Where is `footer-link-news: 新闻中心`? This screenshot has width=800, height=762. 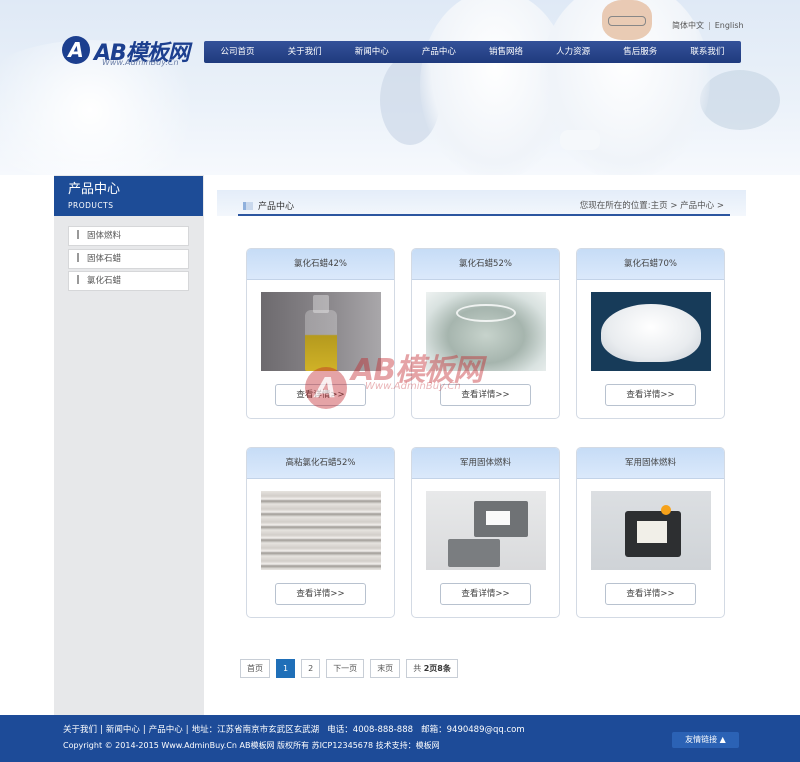
footer-link-news: 新闻中心 is located at coordinates (123, 730).